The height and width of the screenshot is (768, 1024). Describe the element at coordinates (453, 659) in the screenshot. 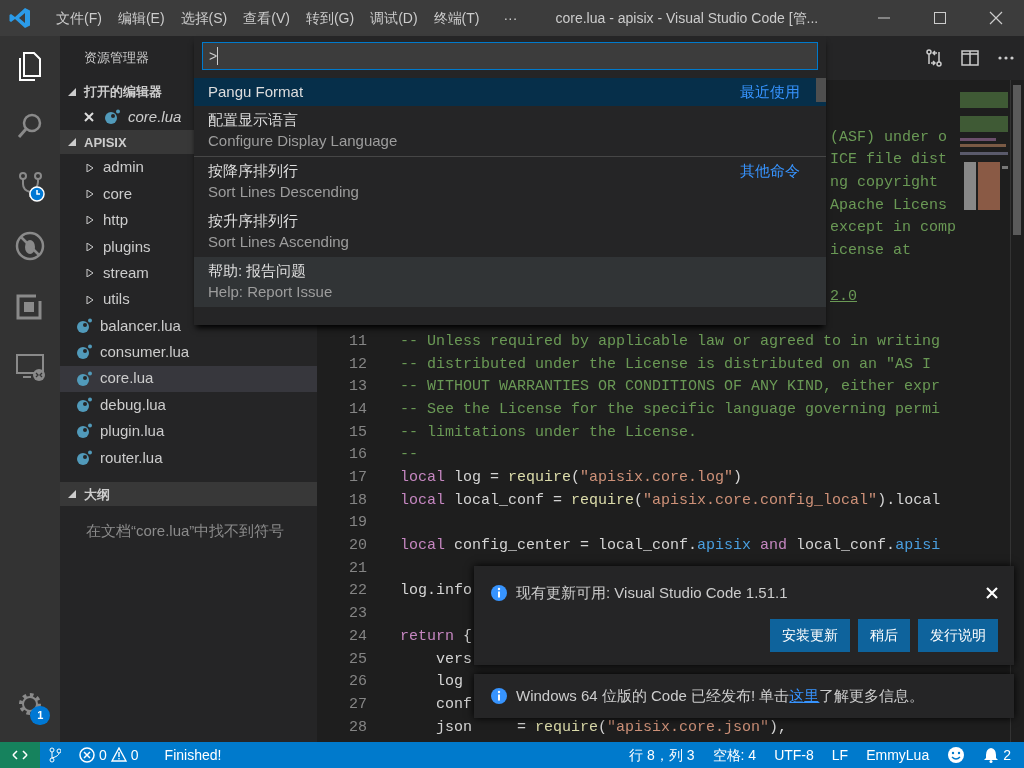

I see `code-line: vers` at that location.